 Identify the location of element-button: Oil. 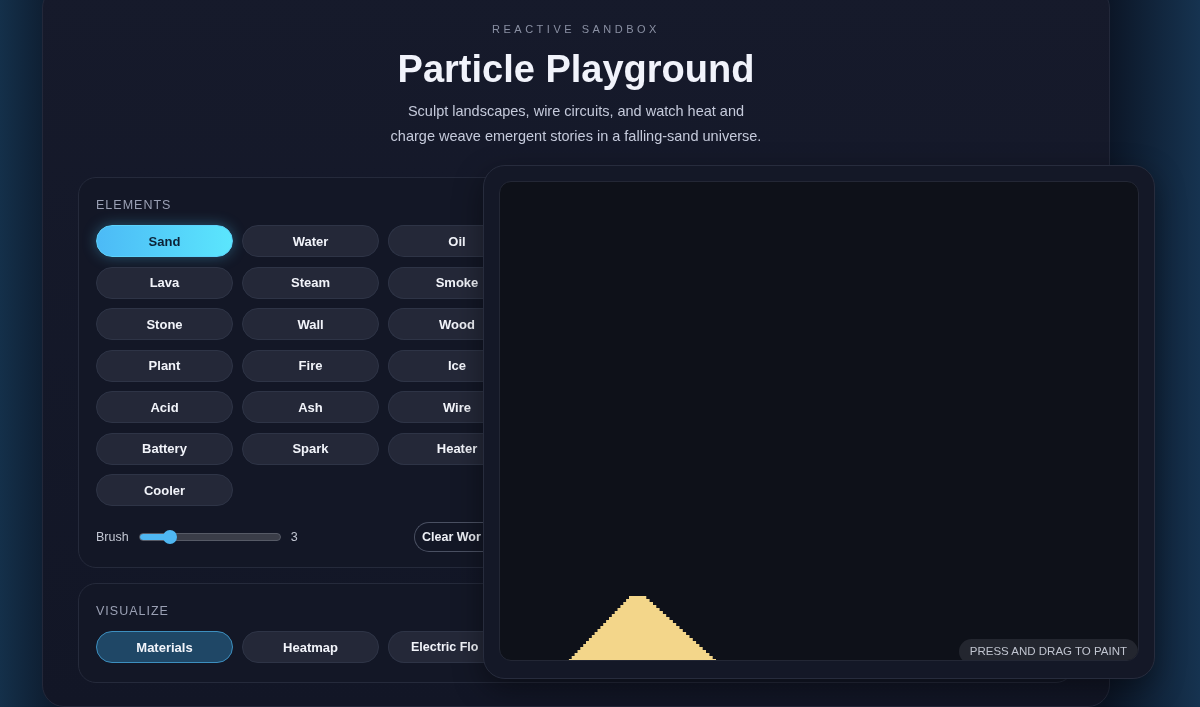
(436, 241).